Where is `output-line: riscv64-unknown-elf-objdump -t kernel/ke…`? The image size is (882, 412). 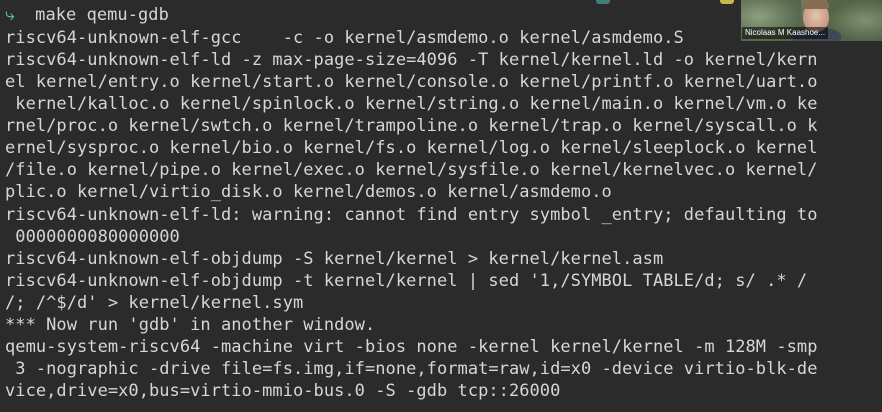 output-line: riscv64-unknown-elf-objdump -t kernel/ke… is located at coordinates (406, 281).